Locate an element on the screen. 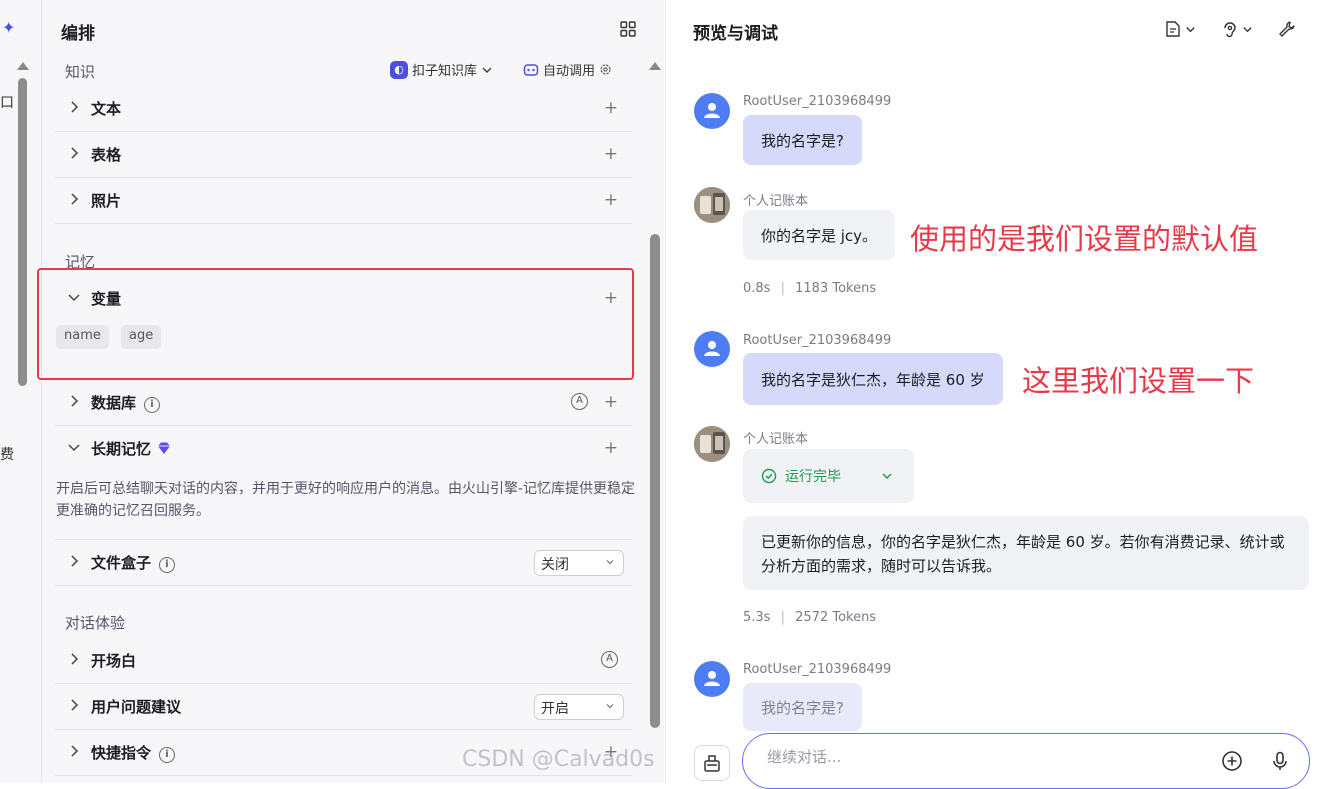 Image resolution: width=1330 pixels, height=789 pixels. knowledge-item-label: 文本 is located at coordinates (106, 109).